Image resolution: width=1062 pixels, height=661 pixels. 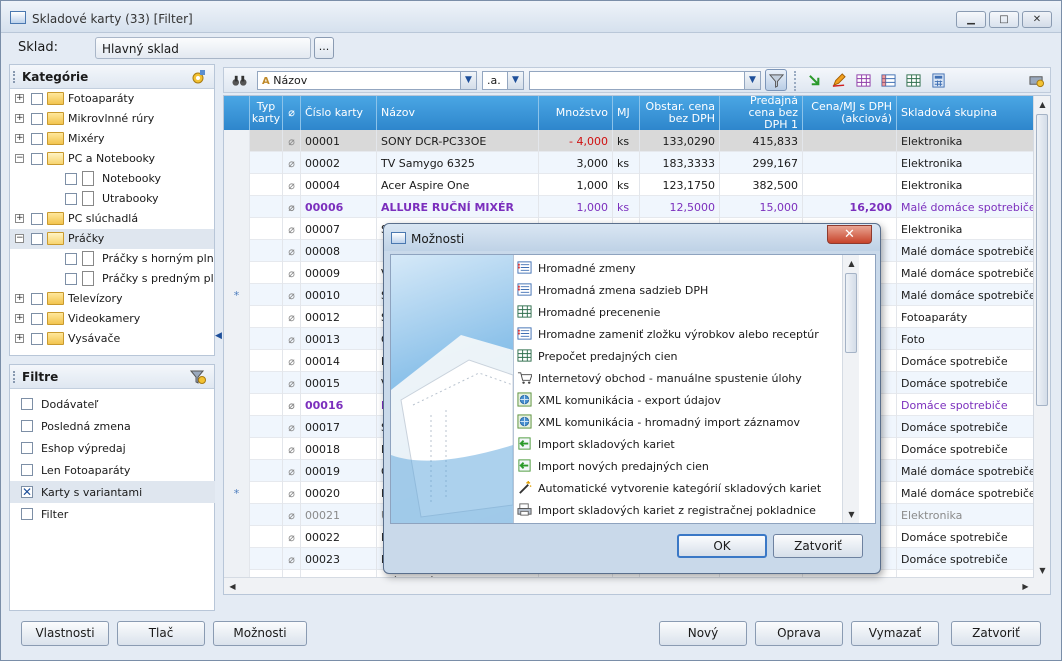 I want to click on oprava-button: Oprava, so click(x=799, y=633).